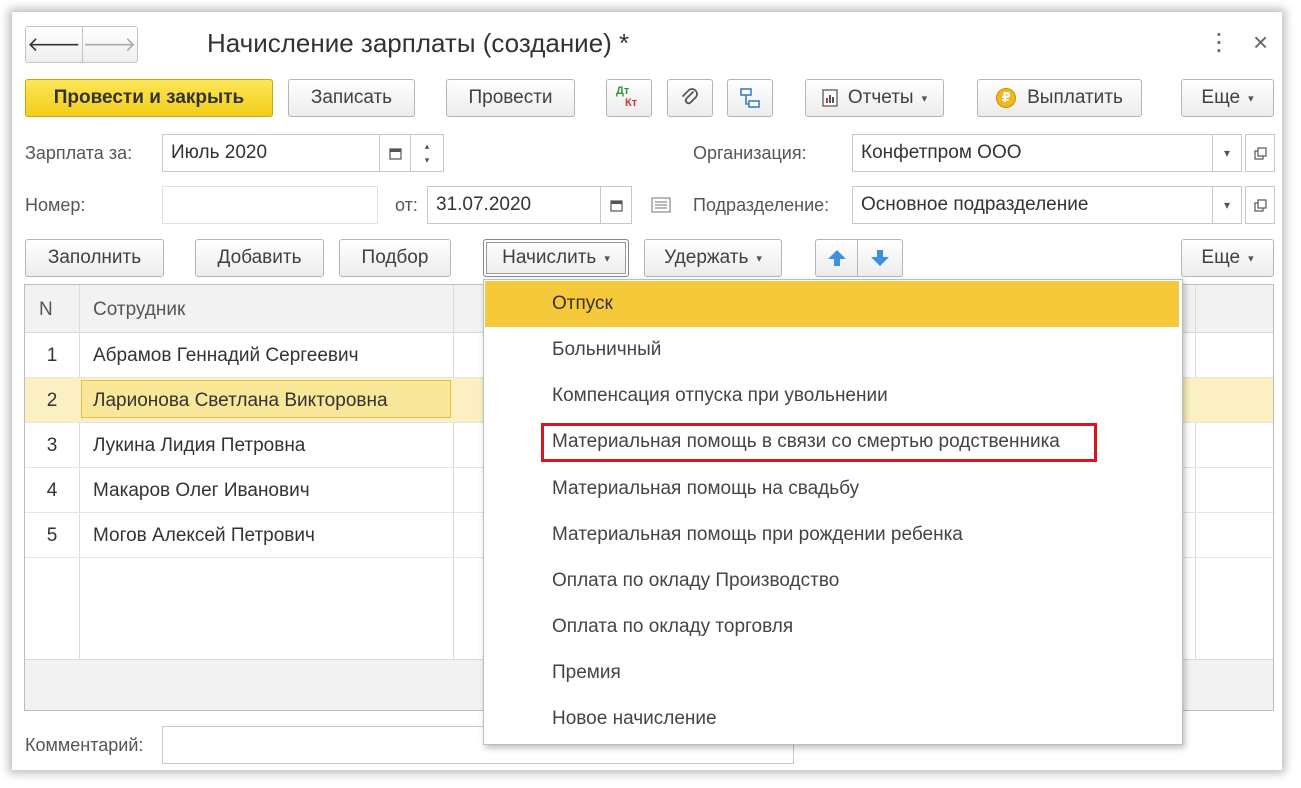  Describe the element at coordinates (549, 257) in the screenshot. I see `accrue-label: Начислить` at that location.